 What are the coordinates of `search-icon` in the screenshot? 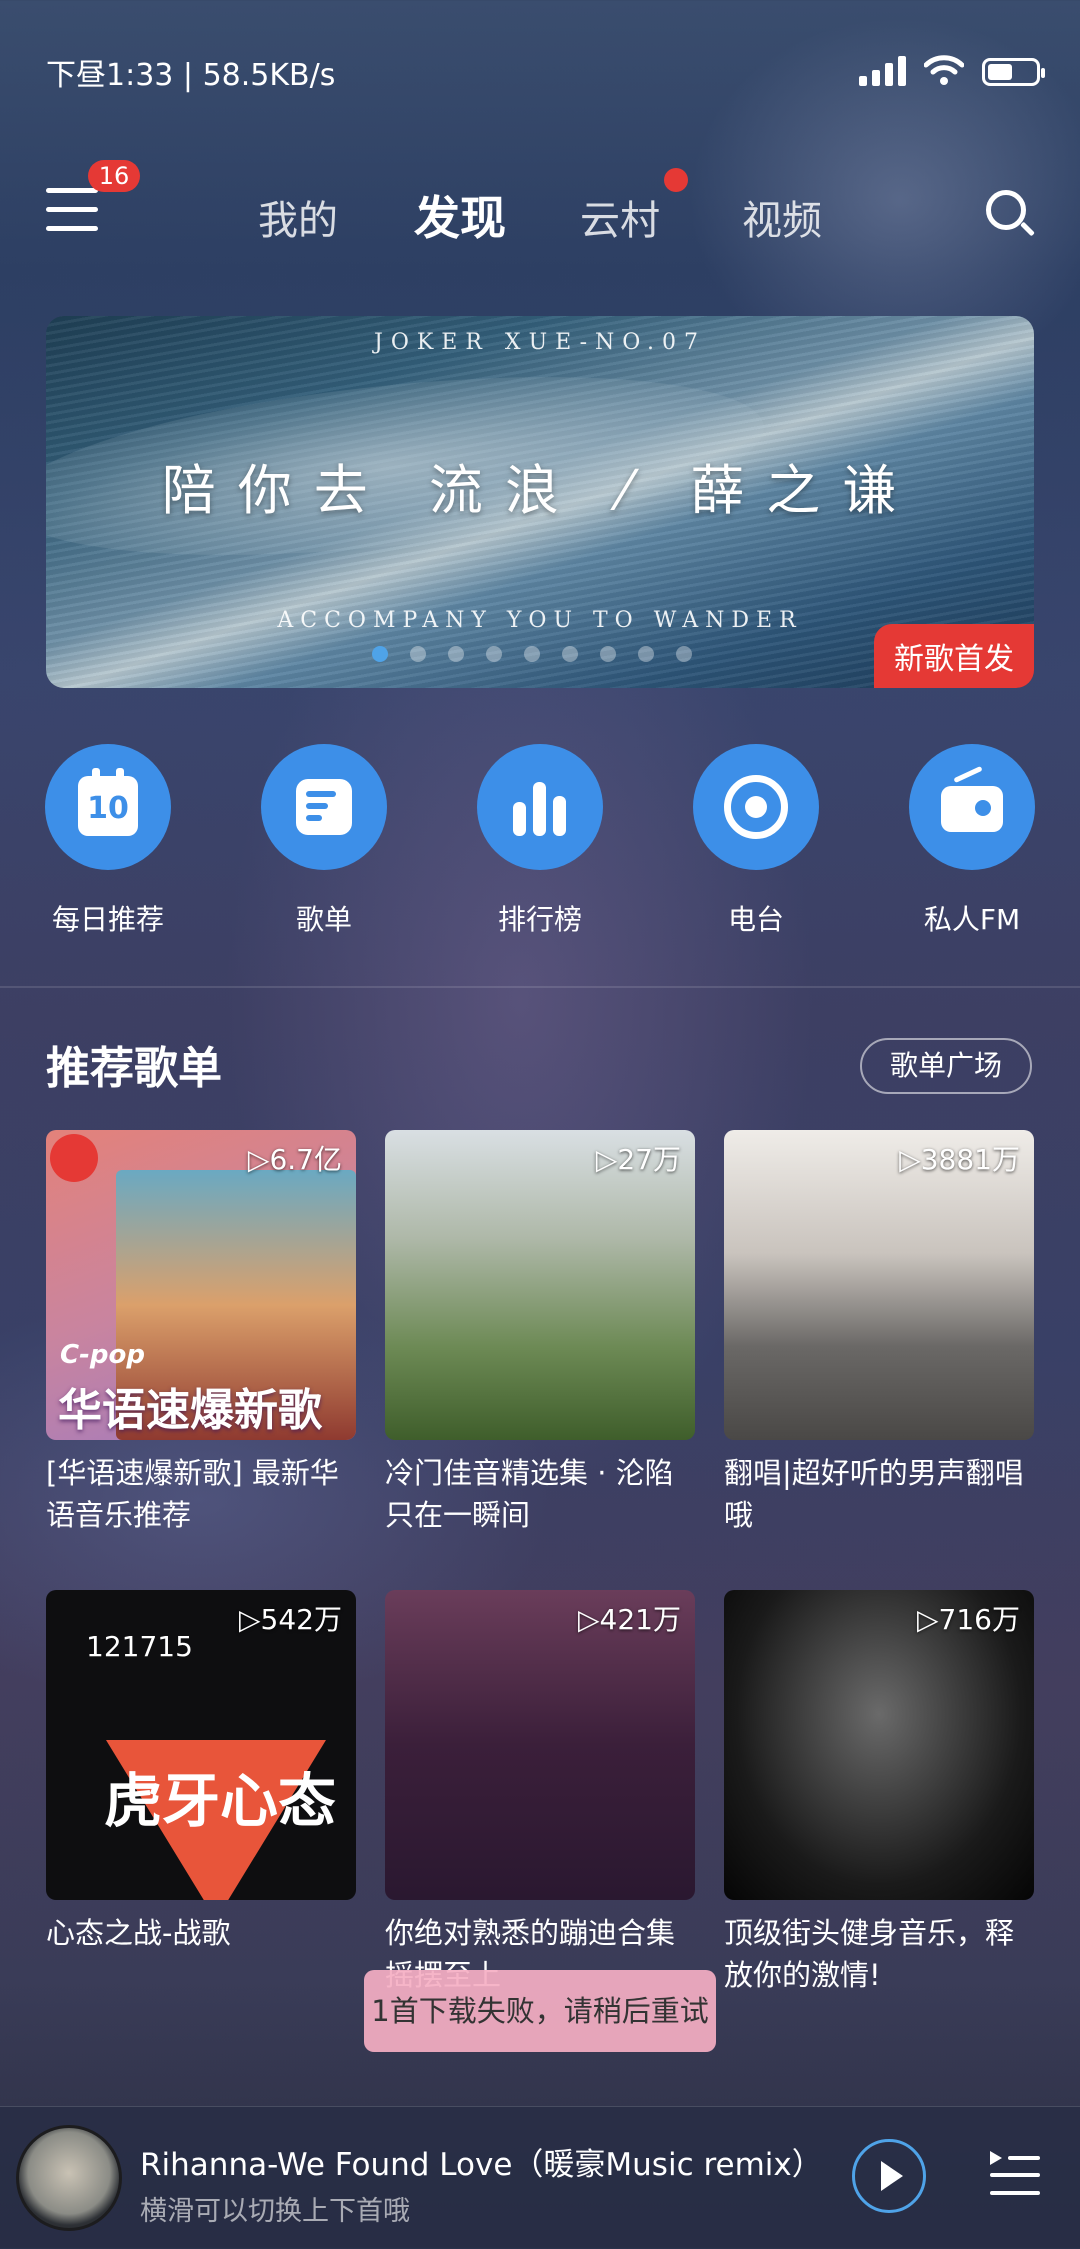 It's located at (1006, 210).